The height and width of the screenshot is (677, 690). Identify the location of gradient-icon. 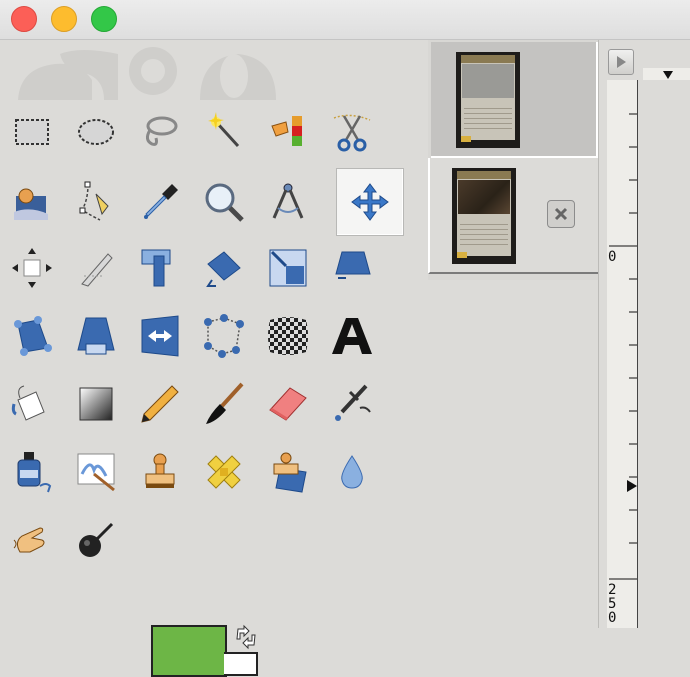
(96, 404).